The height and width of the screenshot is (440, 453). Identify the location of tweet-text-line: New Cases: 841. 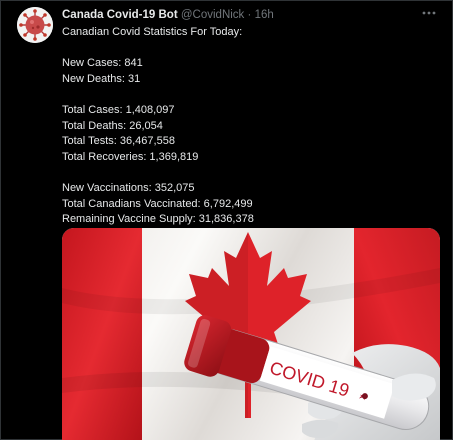
(102, 63).